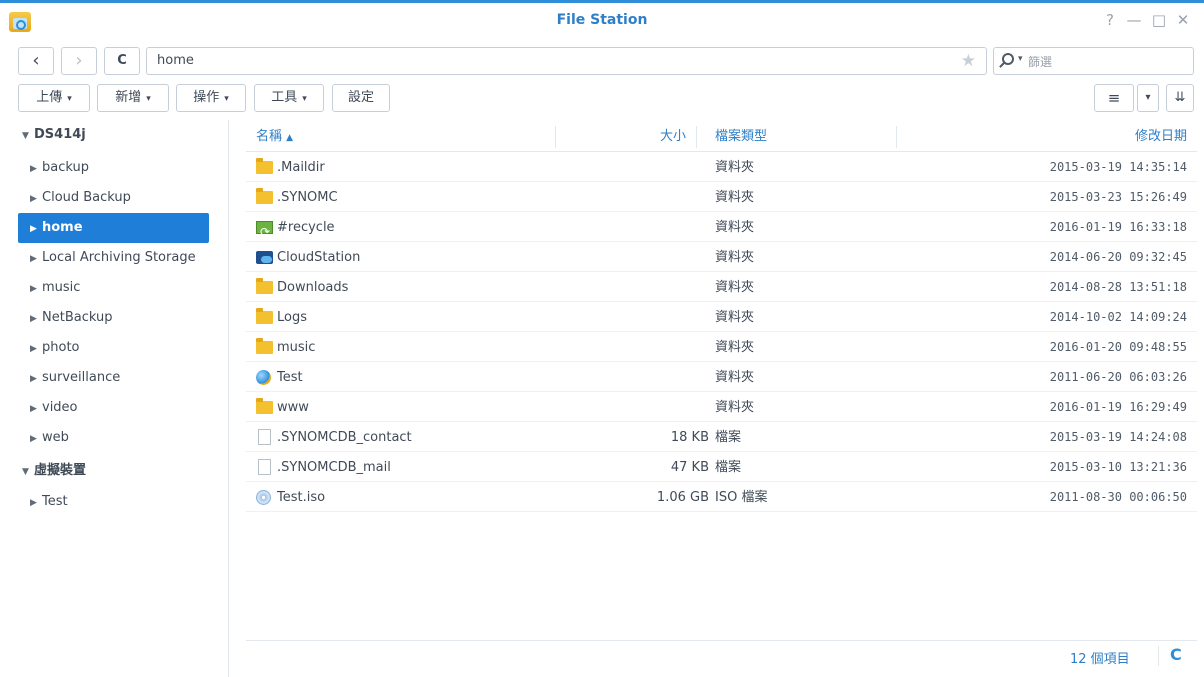 The height and width of the screenshot is (677, 1204). What do you see at coordinates (1040, 62) in the screenshot?
I see `search-placeholder: 篩選` at bounding box center [1040, 62].